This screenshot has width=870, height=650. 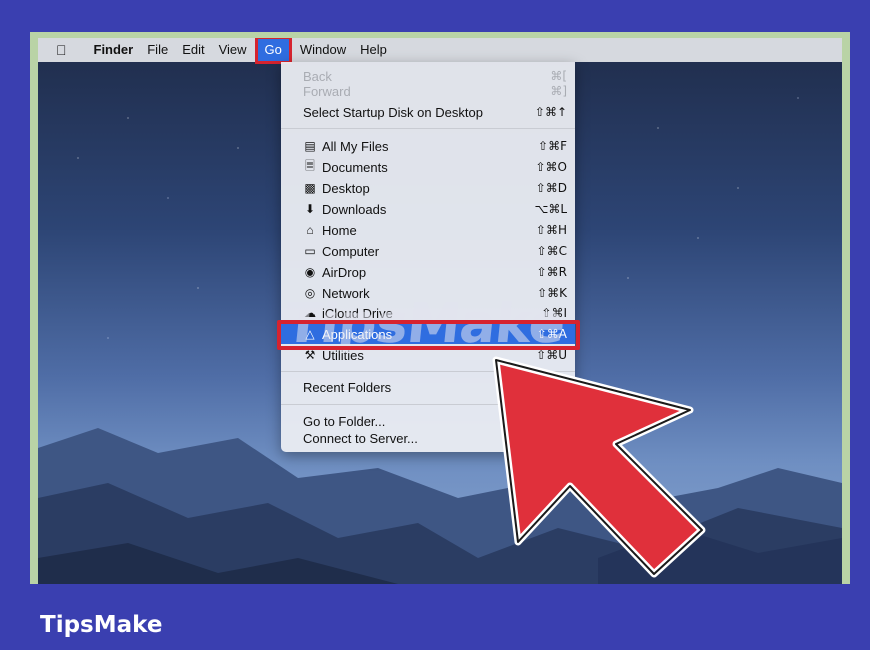 What do you see at coordinates (428, 146) in the screenshot?
I see `menu-item-all-my-files: ▤ All My Files ⇧⌘F` at bounding box center [428, 146].